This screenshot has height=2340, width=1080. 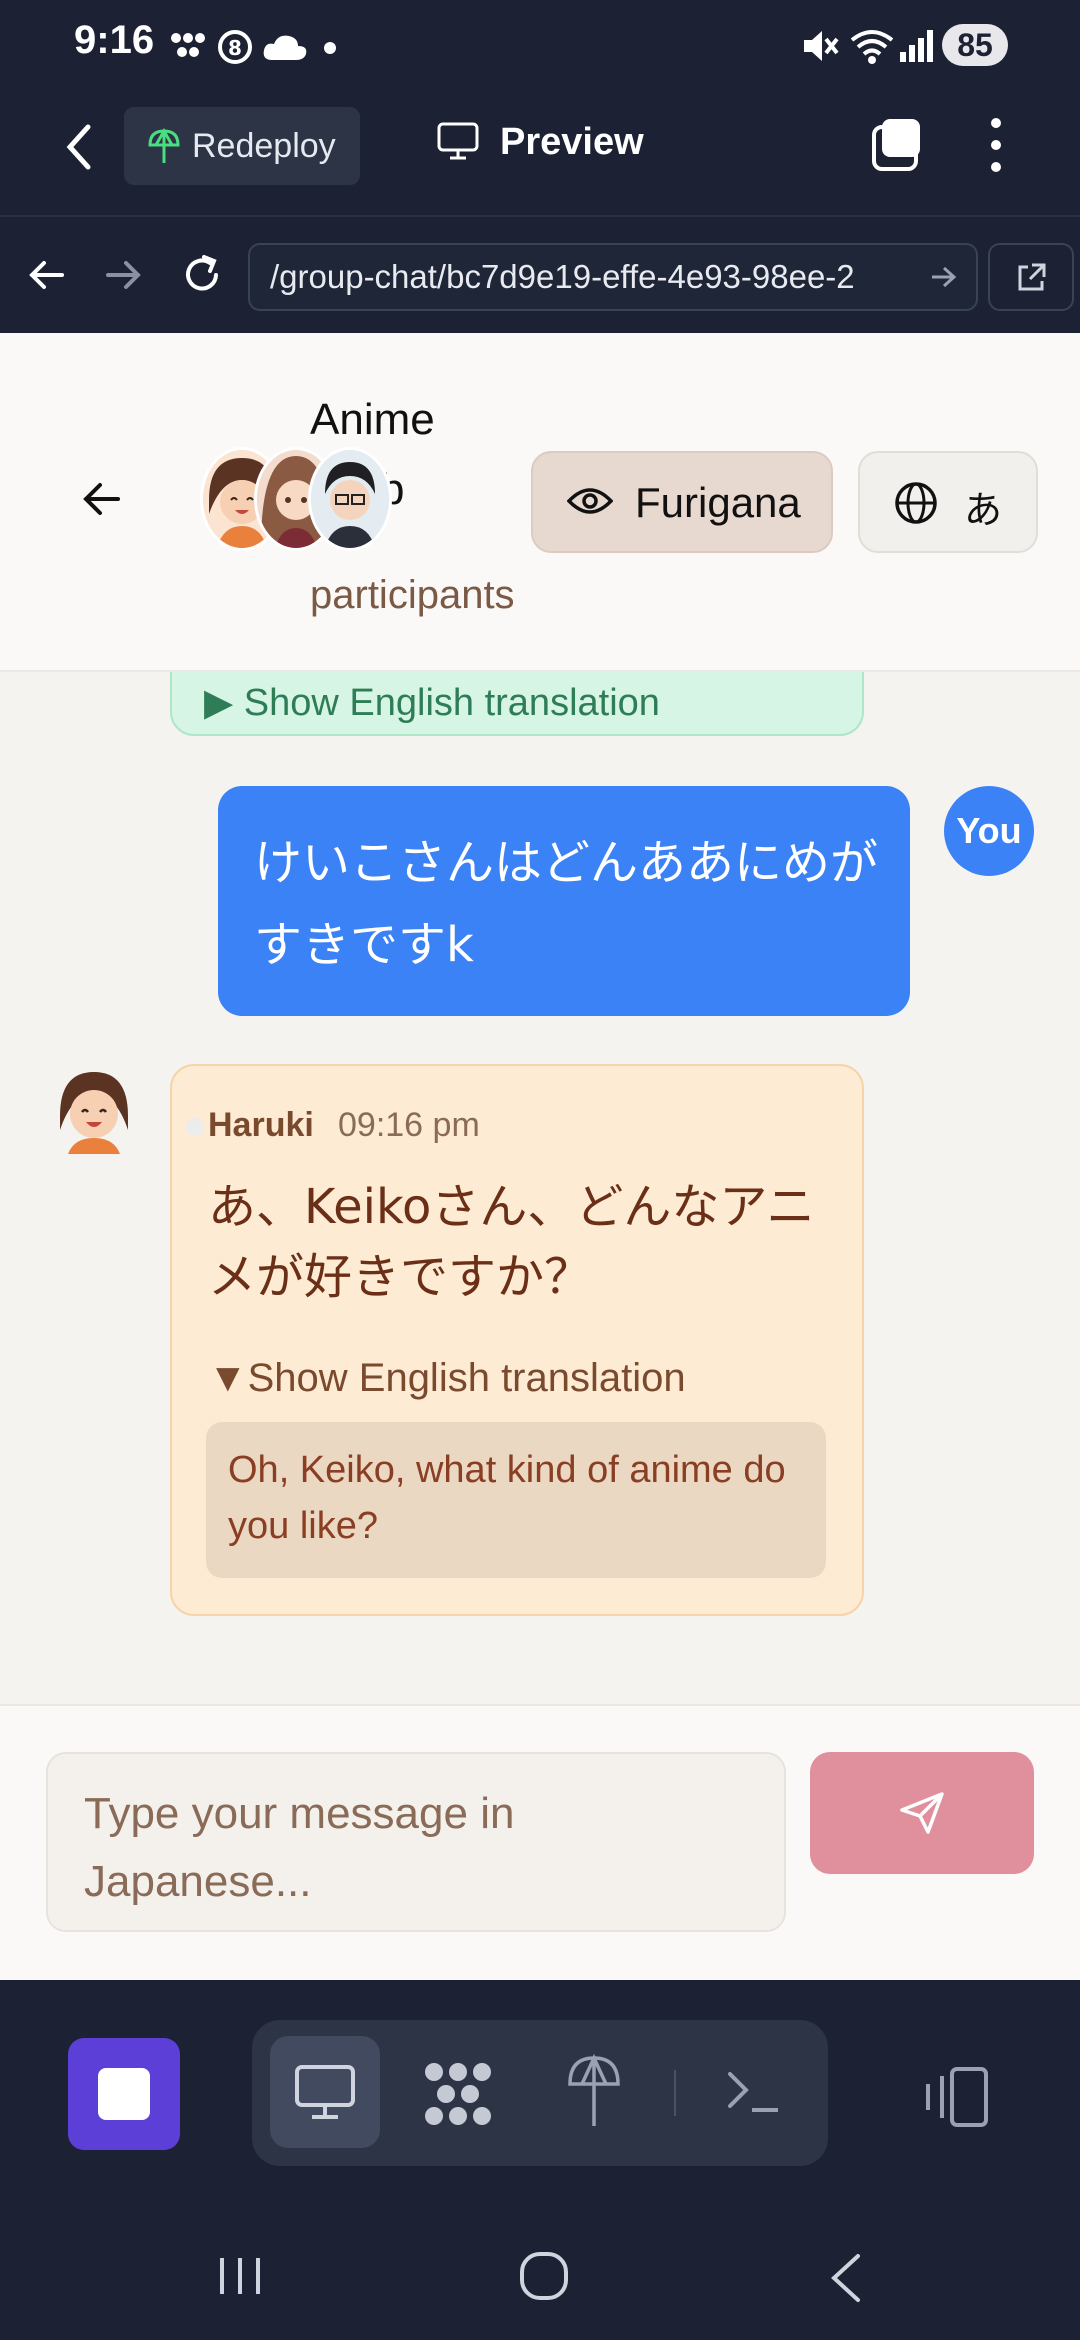 What do you see at coordinates (754, 2092) in the screenshot?
I see `terminal-icon` at bounding box center [754, 2092].